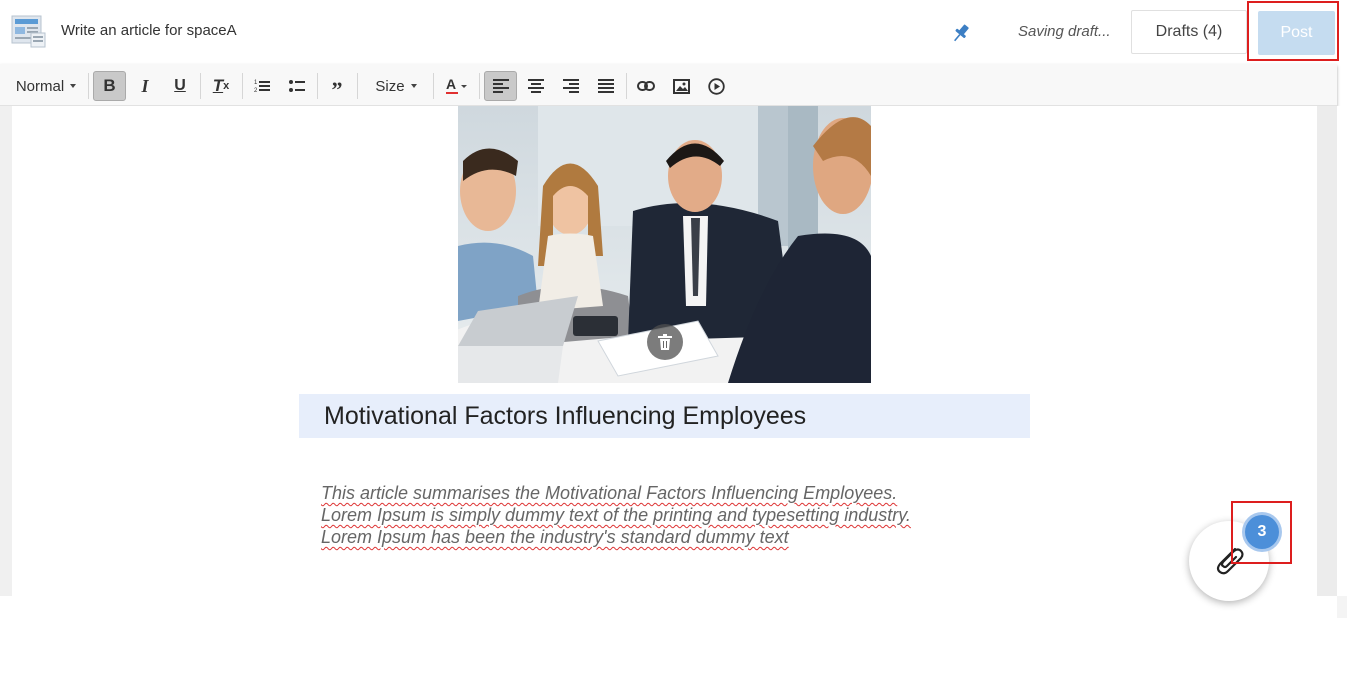  What do you see at coordinates (1262, 532) in the screenshot?
I see `attachment-count-badge: 3` at bounding box center [1262, 532].